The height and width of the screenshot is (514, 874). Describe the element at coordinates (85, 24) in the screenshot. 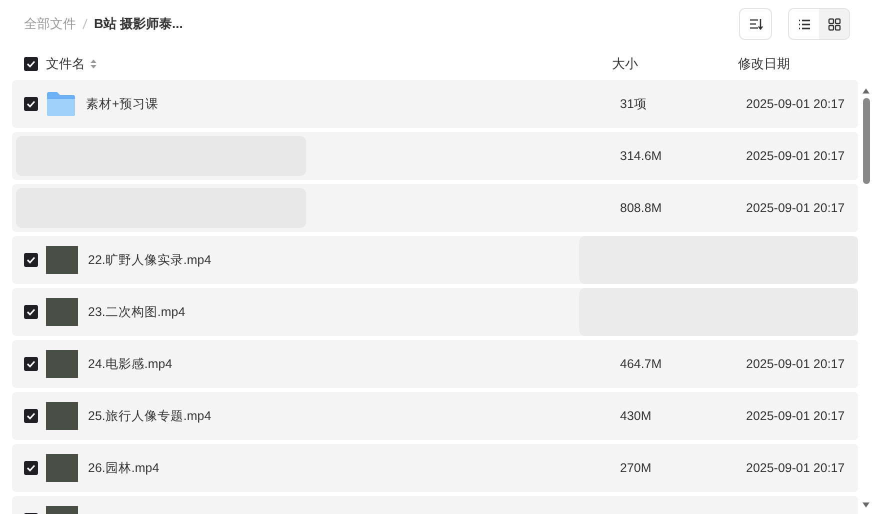

I see `breadcrumb-separator-icon` at that location.